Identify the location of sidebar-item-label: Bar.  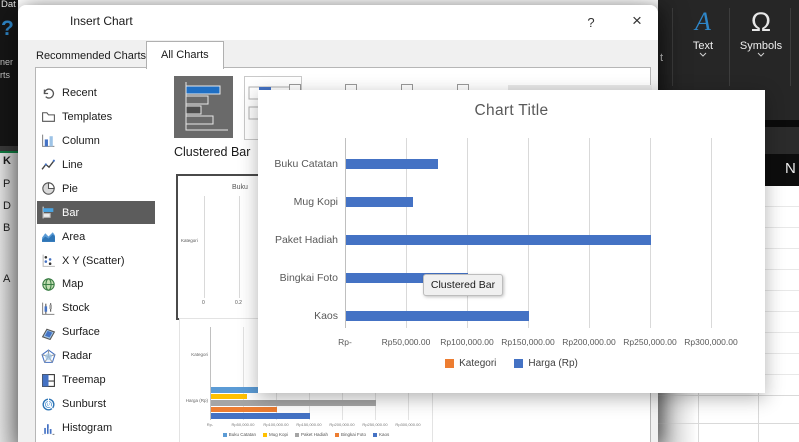
(71, 212).